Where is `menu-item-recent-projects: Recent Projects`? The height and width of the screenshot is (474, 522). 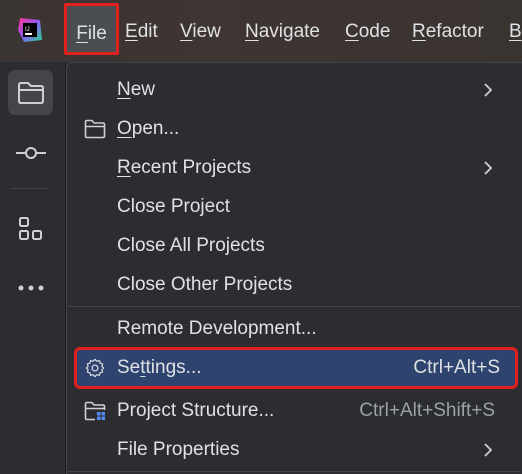
menu-item-recent-projects: Recent Projects is located at coordinates (293, 168).